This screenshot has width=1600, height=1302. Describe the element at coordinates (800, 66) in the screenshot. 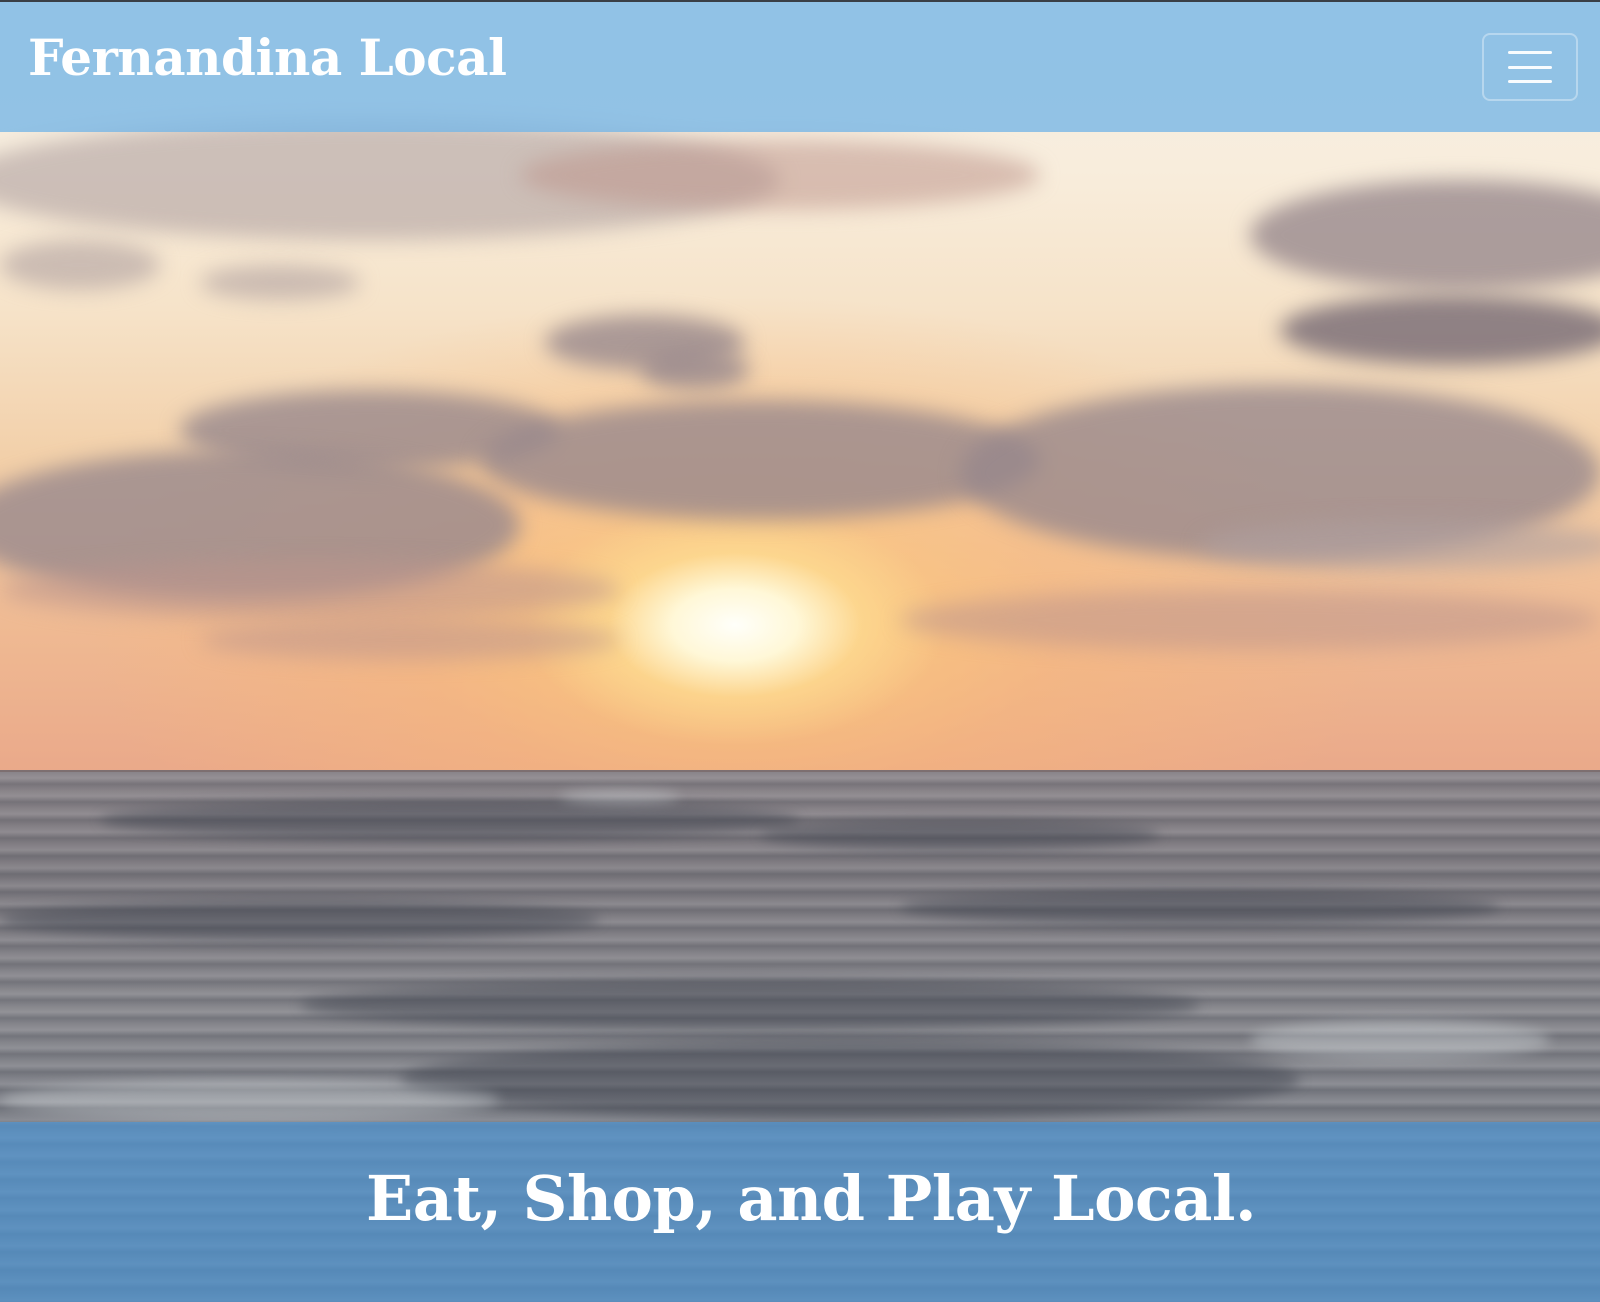

I see `navbar: Fernandina Local` at that location.